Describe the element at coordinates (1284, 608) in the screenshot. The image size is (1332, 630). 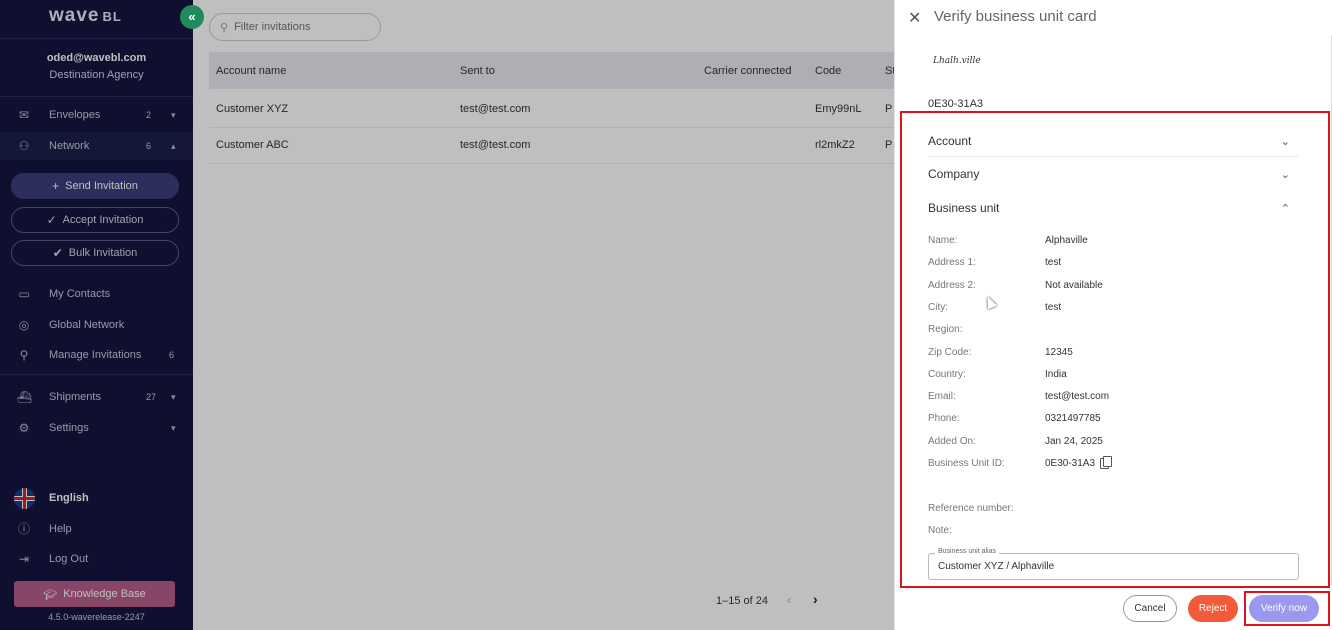
I see `verify-now-button: Verify now` at that location.